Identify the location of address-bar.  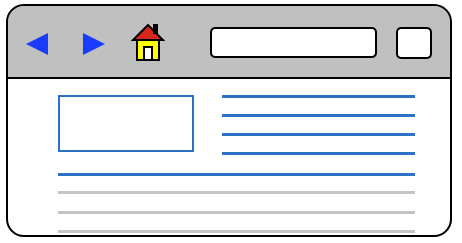
(293, 42).